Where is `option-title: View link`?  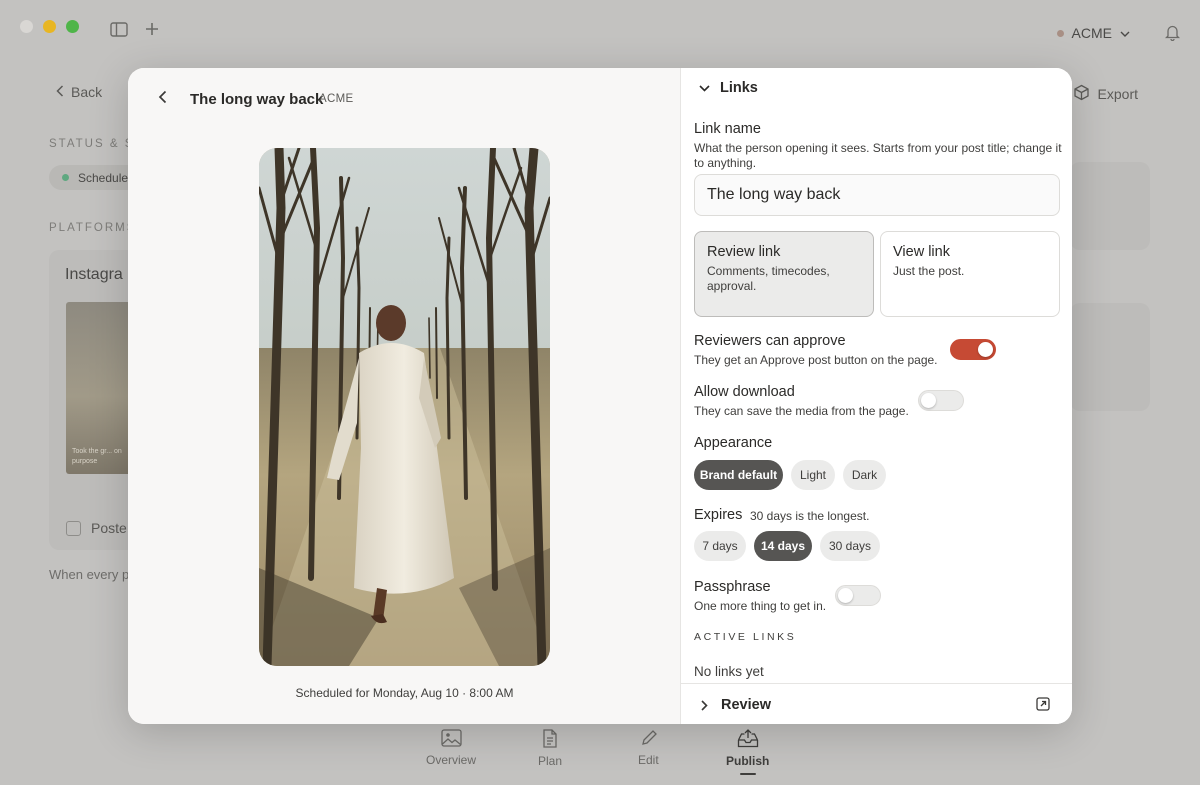 option-title: View link is located at coordinates (921, 252).